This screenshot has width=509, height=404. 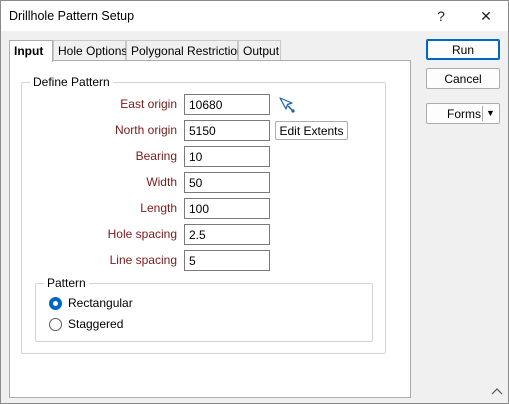 I want to click on cancel-button: Cancel, so click(x=463, y=78).